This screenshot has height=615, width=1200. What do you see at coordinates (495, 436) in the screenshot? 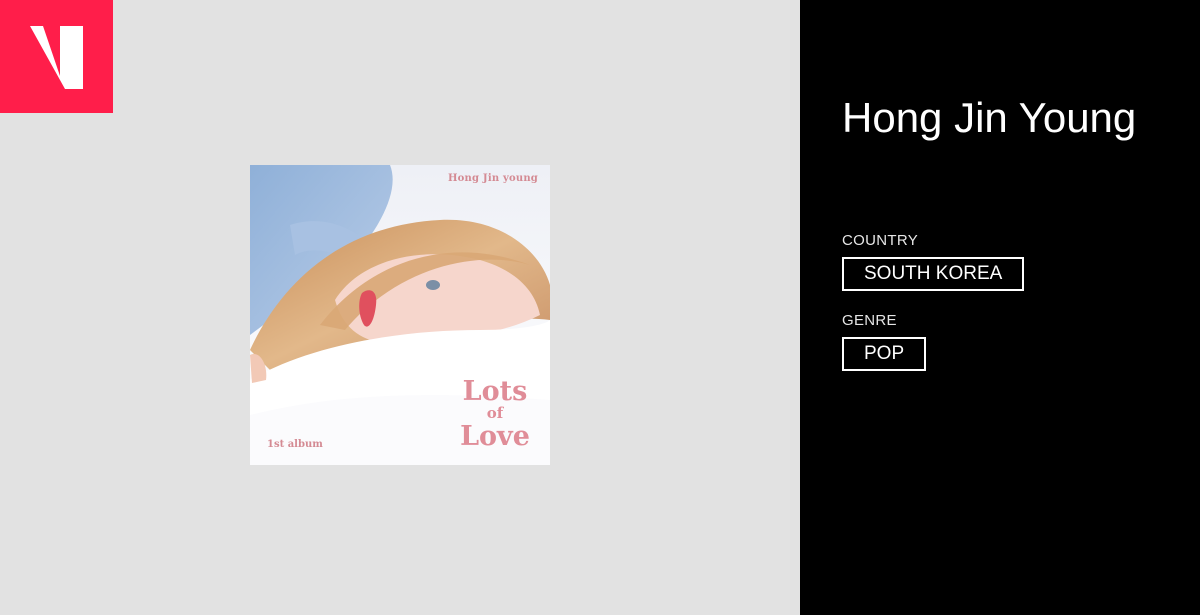
I see `cover-title-line-3: Love` at bounding box center [495, 436].